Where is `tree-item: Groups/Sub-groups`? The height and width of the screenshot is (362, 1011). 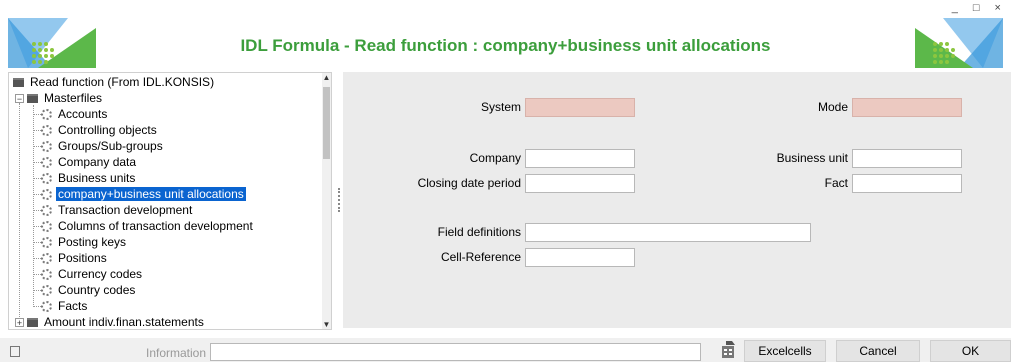 tree-item: Groups/Sub-groups is located at coordinates (103, 146).